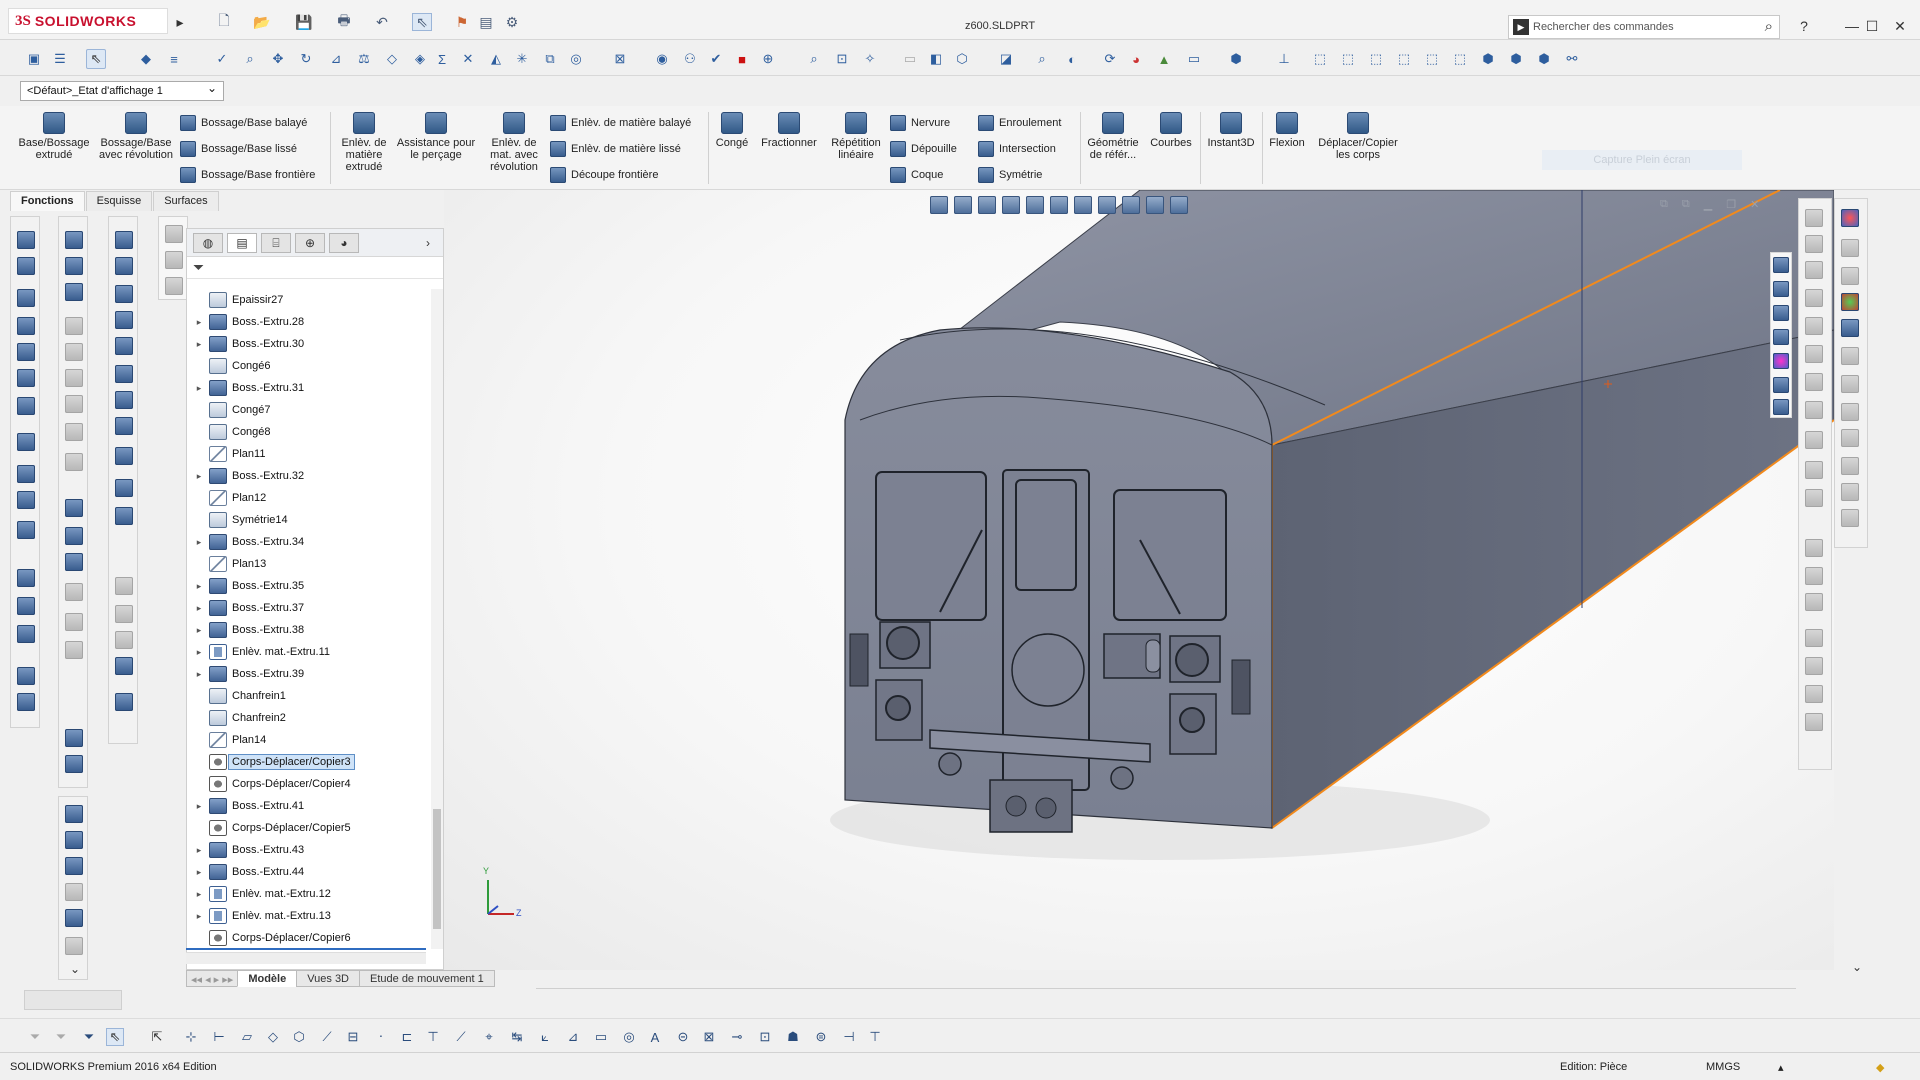 This screenshot has height=1080, width=1920. I want to click on split-icon, so click(74, 508).